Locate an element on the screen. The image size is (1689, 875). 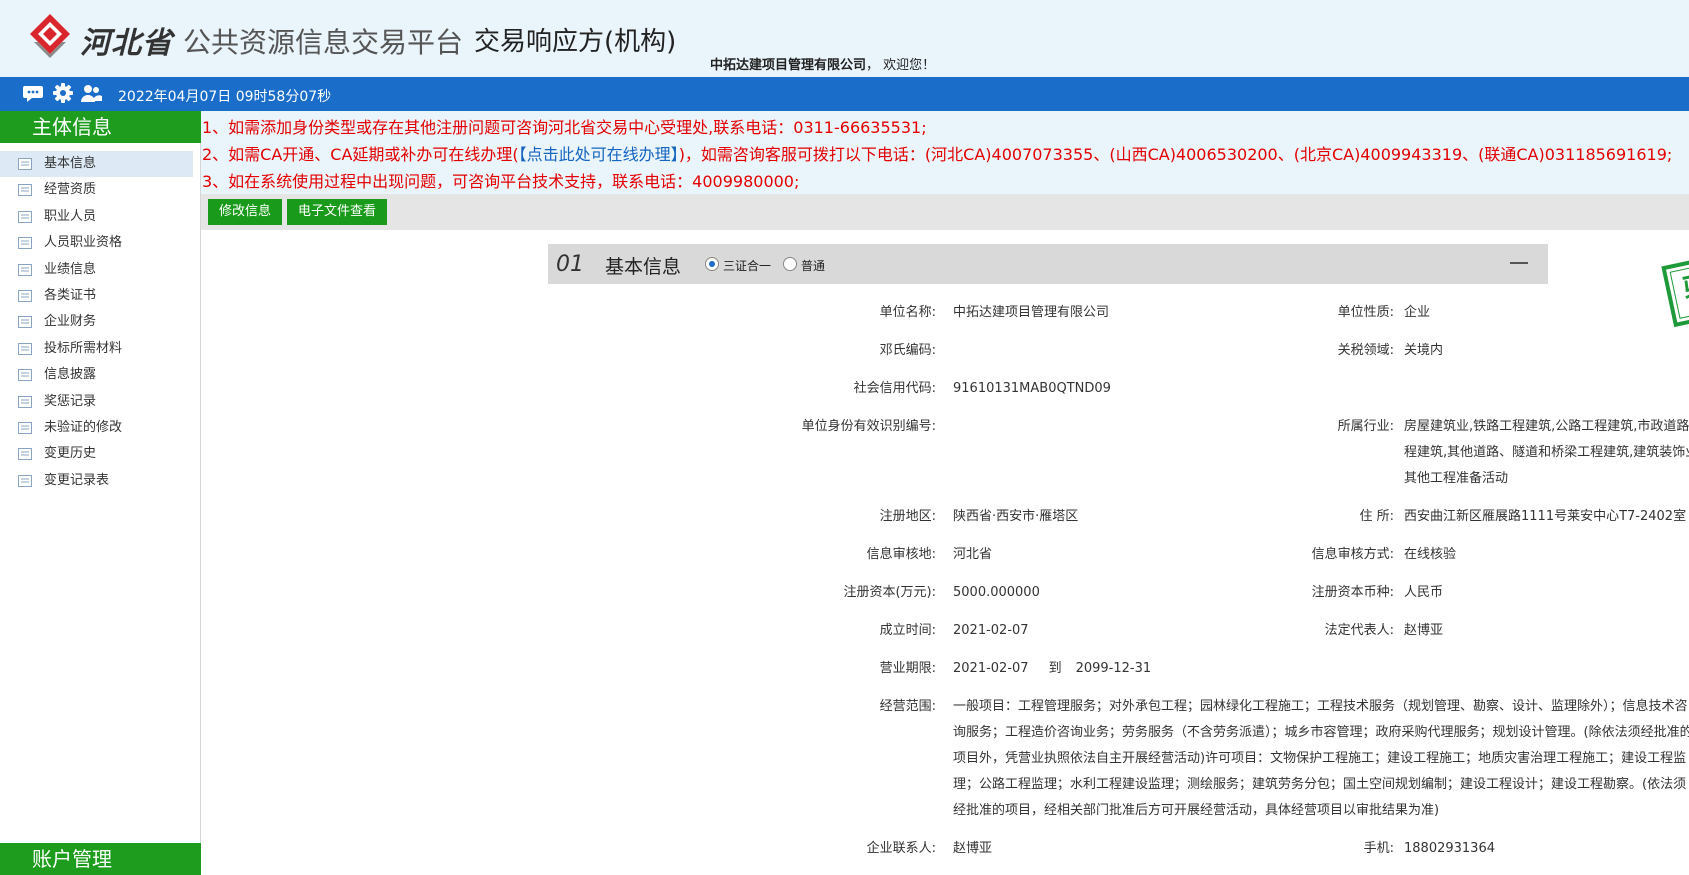
review-method-value: 在线核验 is located at coordinates (1430, 554).